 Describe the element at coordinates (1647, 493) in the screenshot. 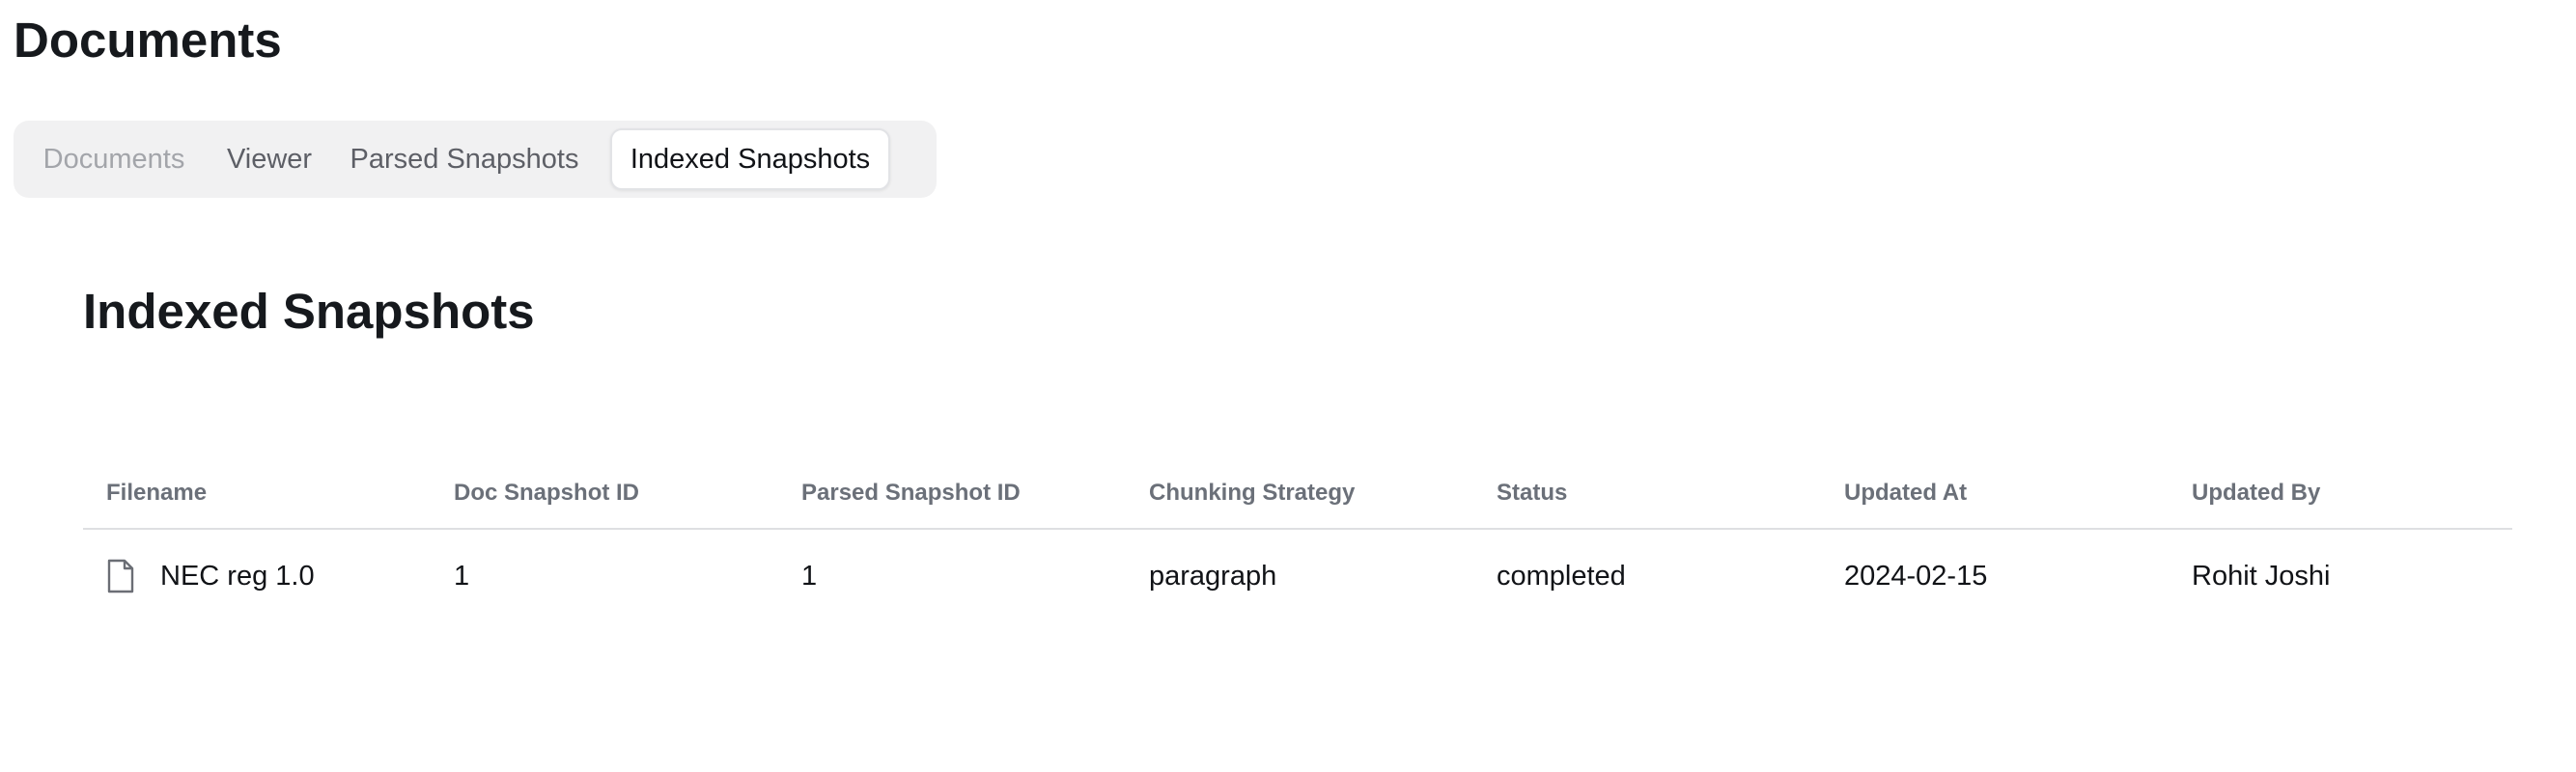

I see `column-header-status: Status` at that location.